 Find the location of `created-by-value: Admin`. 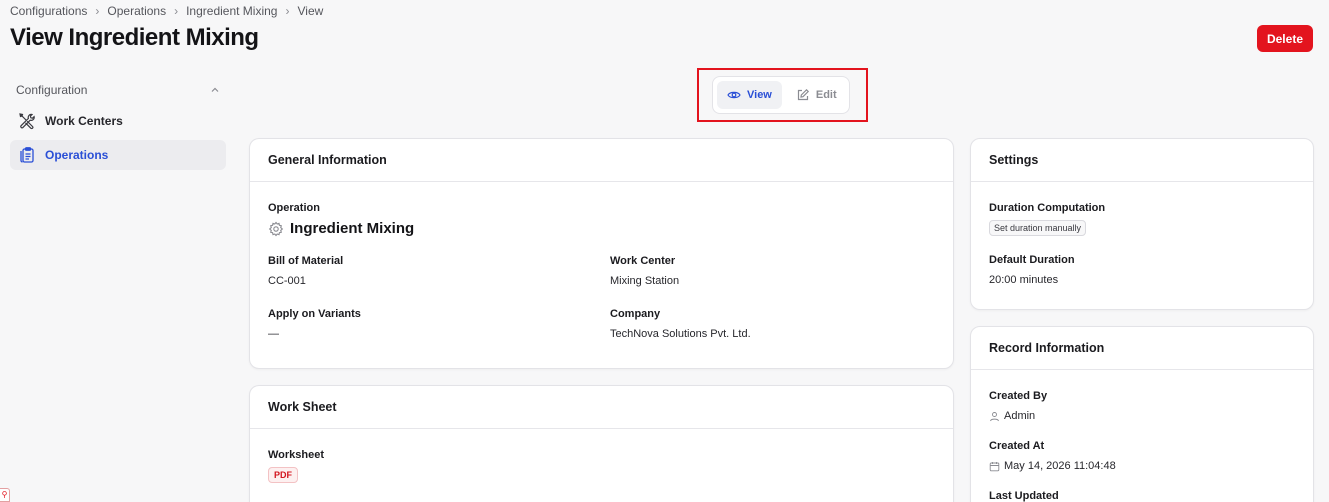

created-by-value: Admin is located at coordinates (1142, 416).